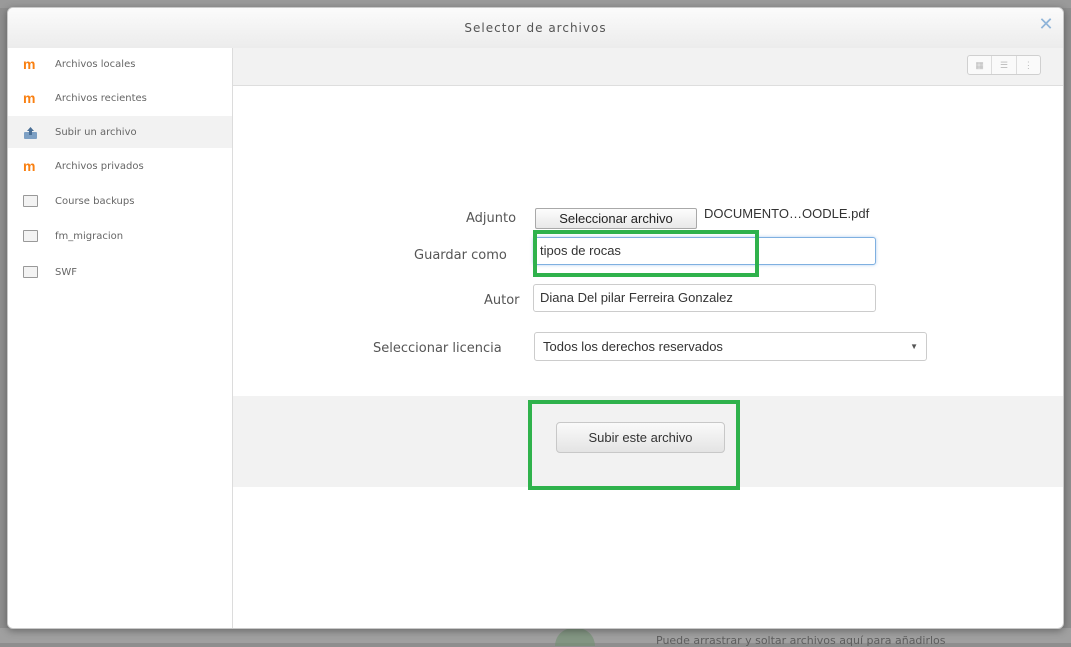 The image size is (1071, 647). I want to click on sidebar-item-course-backups: Course backups, so click(120, 201).